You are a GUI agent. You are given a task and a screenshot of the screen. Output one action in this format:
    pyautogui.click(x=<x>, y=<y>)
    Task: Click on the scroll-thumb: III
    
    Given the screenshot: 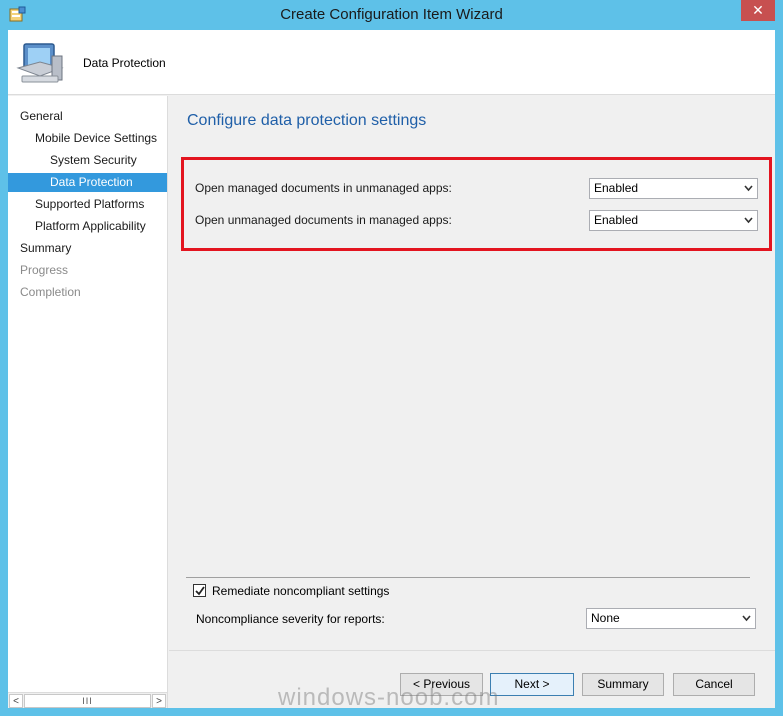 What is the action you would take?
    pyautogui.click(x=87, y=701)
    